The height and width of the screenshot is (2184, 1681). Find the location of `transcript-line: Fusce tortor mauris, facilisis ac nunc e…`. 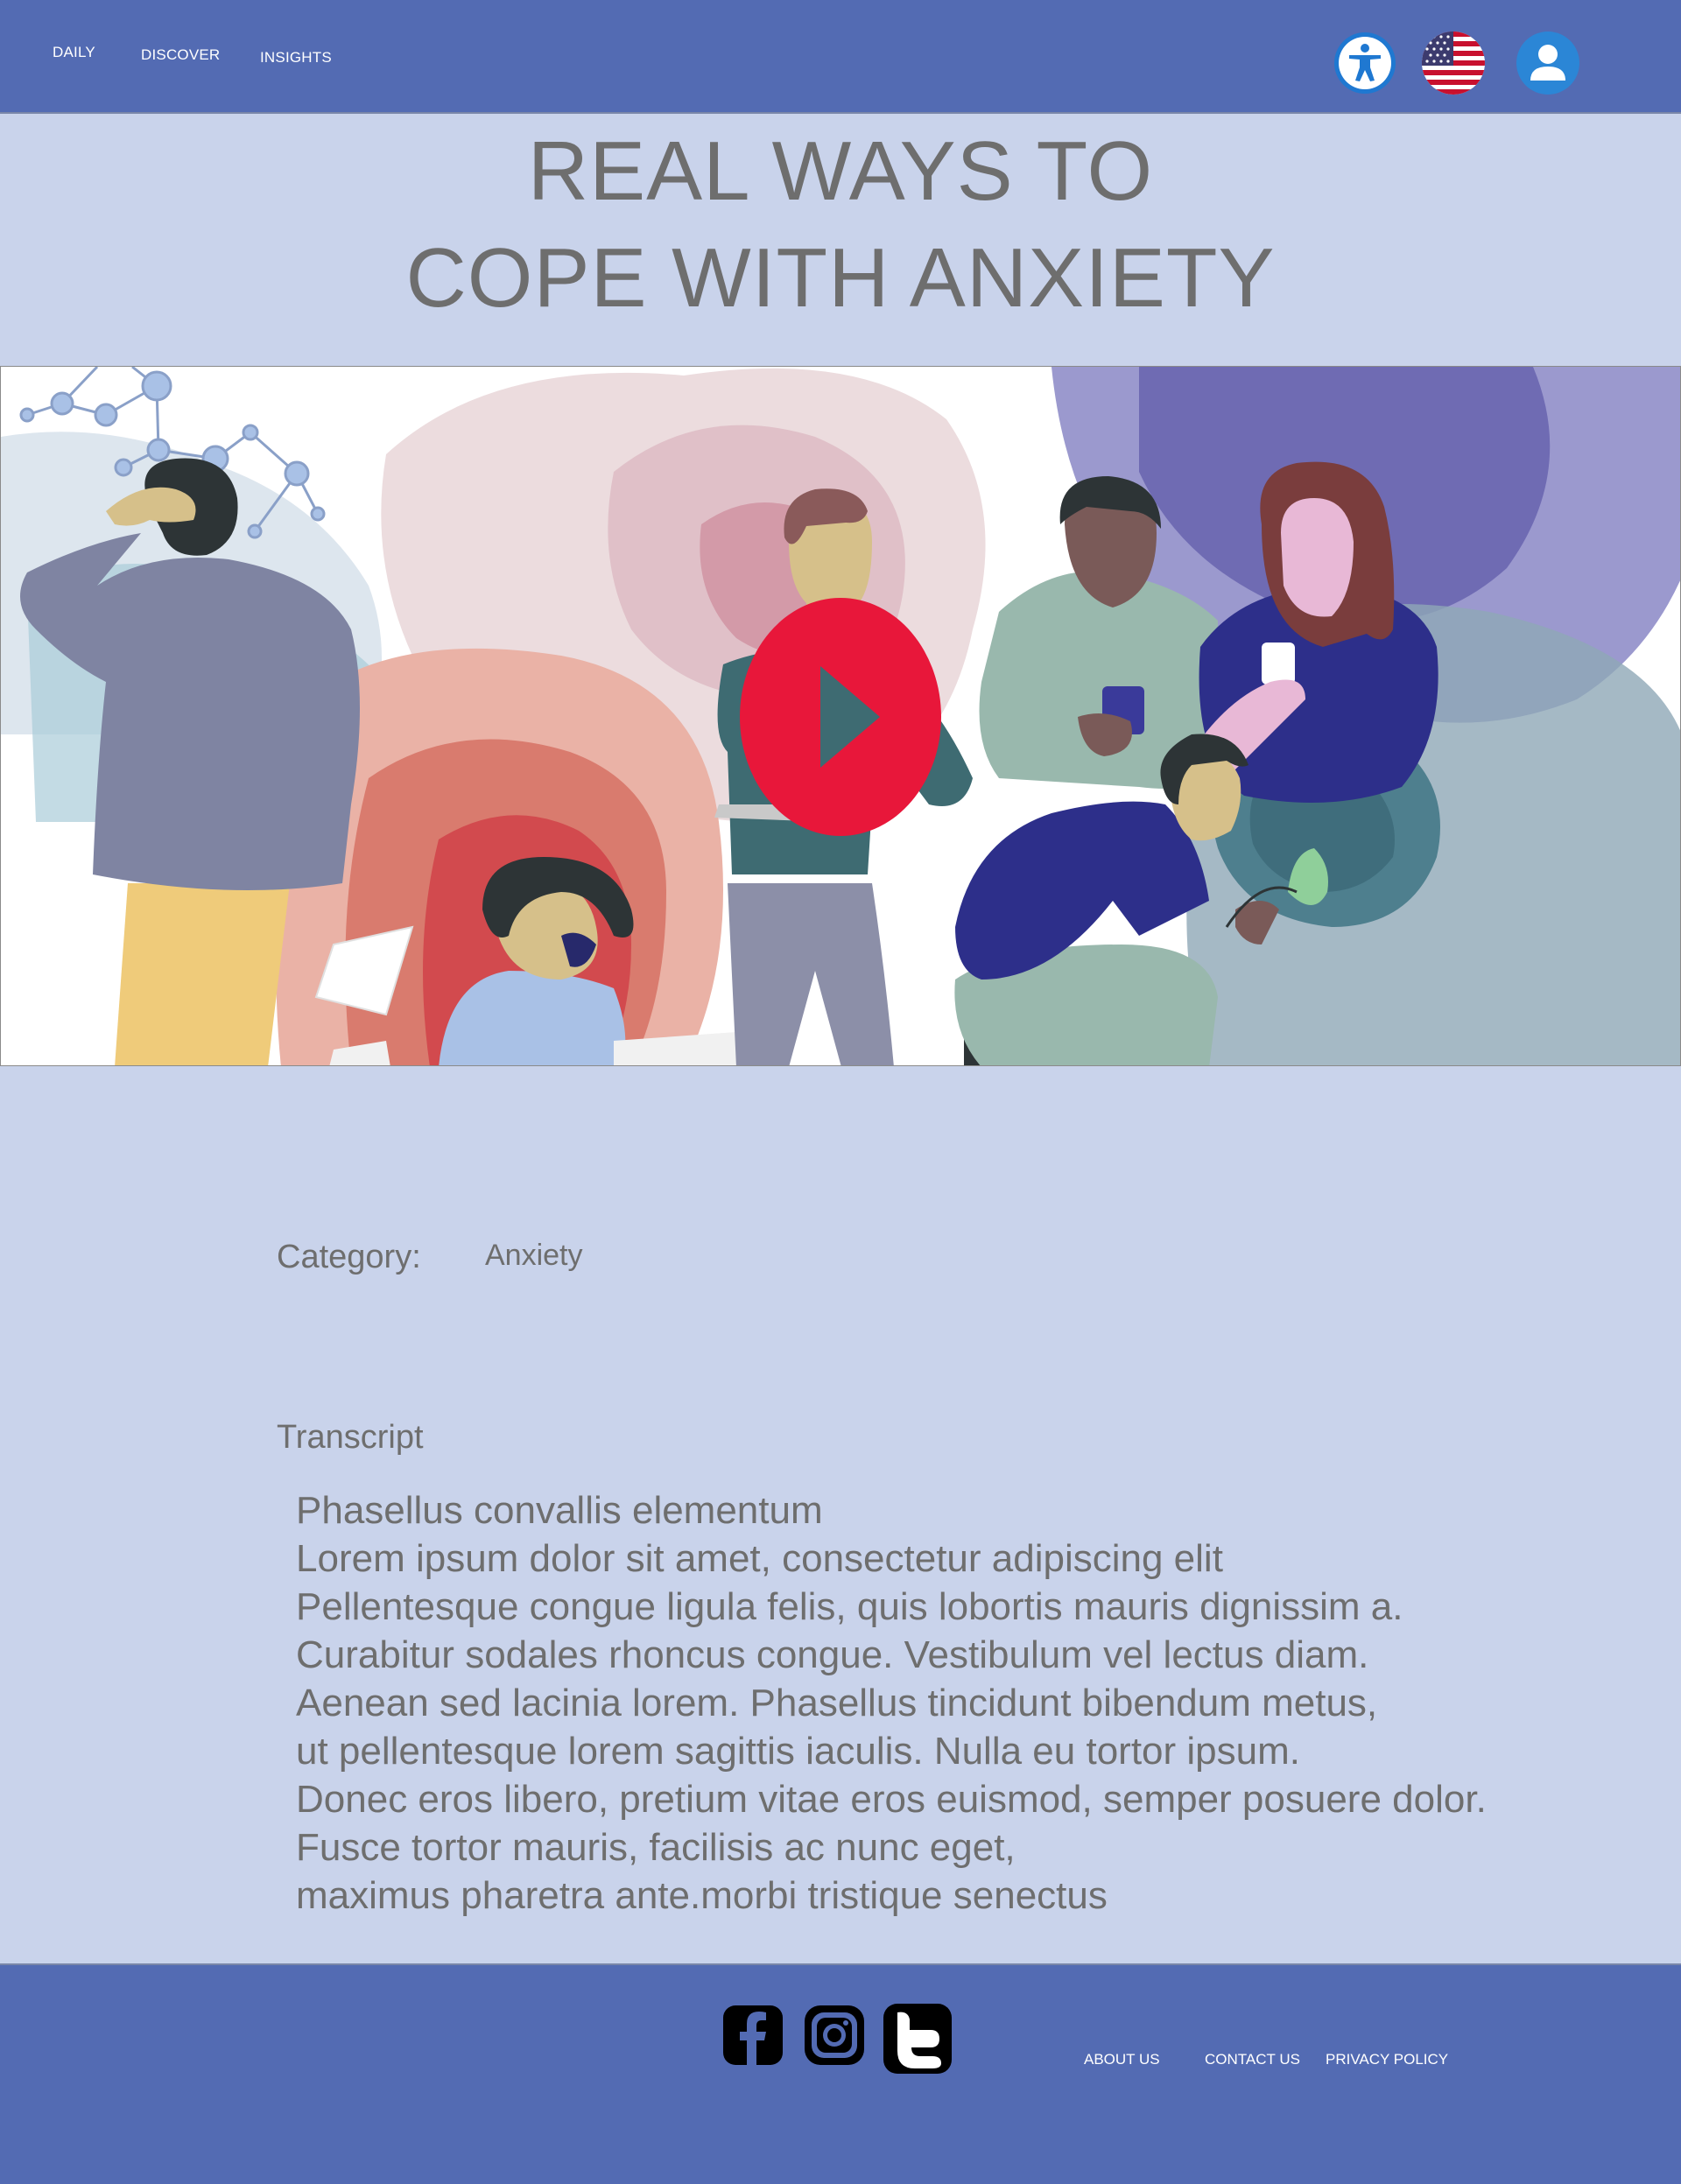

transcript-line: Fusce tortor mauris, facilisis ac nunc e… is located at coordinates (656, 1847).